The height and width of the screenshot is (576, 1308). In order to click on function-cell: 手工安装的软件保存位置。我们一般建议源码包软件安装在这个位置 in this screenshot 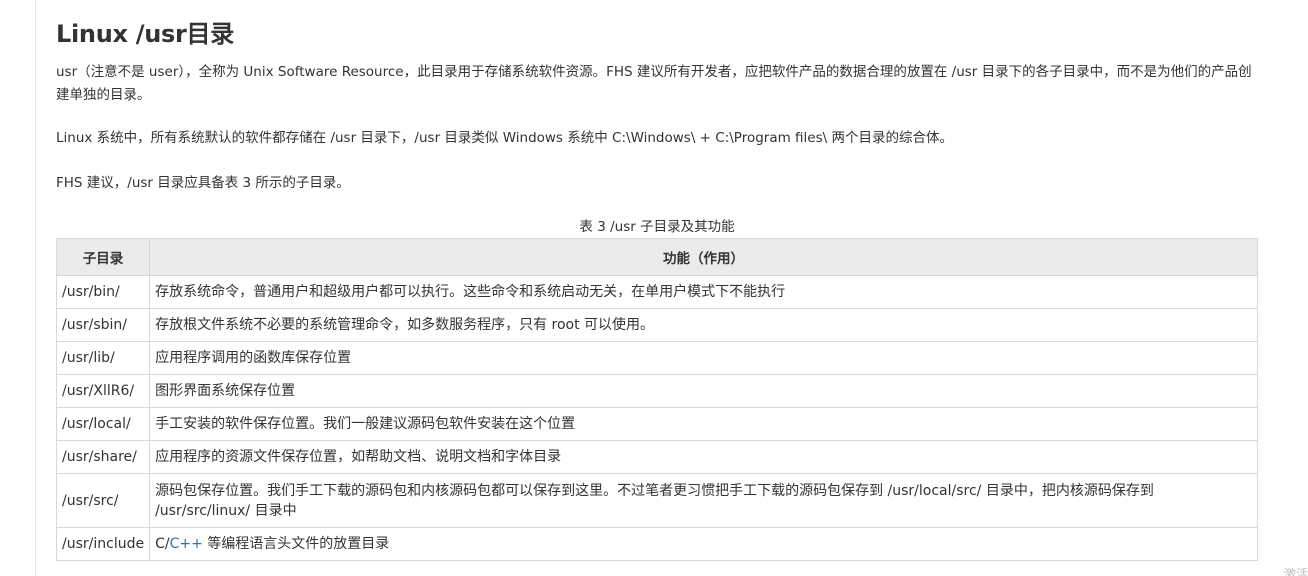, I will do `click(703, 424)`.